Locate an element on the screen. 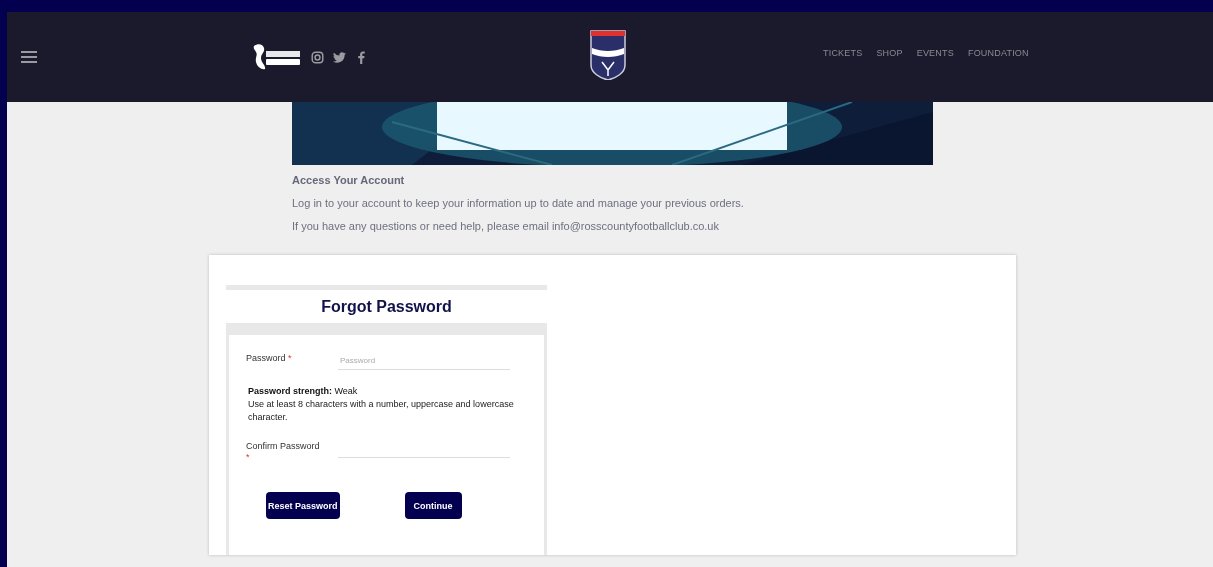 The image size is (1213, 567). section-heading: Access Your Account is located at coordinates (349, 180).